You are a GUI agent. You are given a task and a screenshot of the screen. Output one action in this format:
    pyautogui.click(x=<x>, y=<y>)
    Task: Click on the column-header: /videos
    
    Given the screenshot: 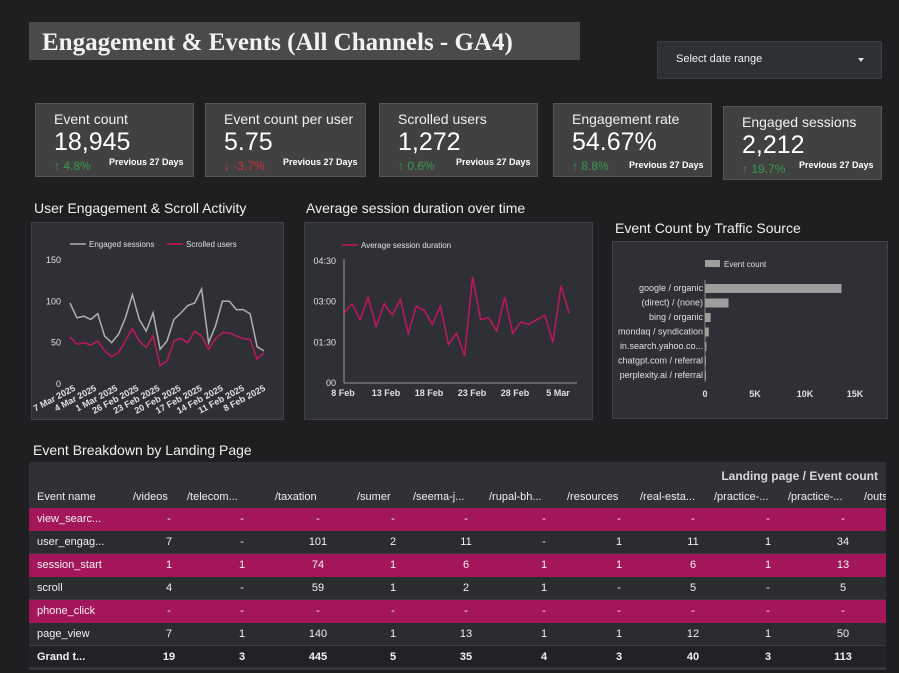 What is the action you would take?
    pyautogui.click(x=163, y=497)
    